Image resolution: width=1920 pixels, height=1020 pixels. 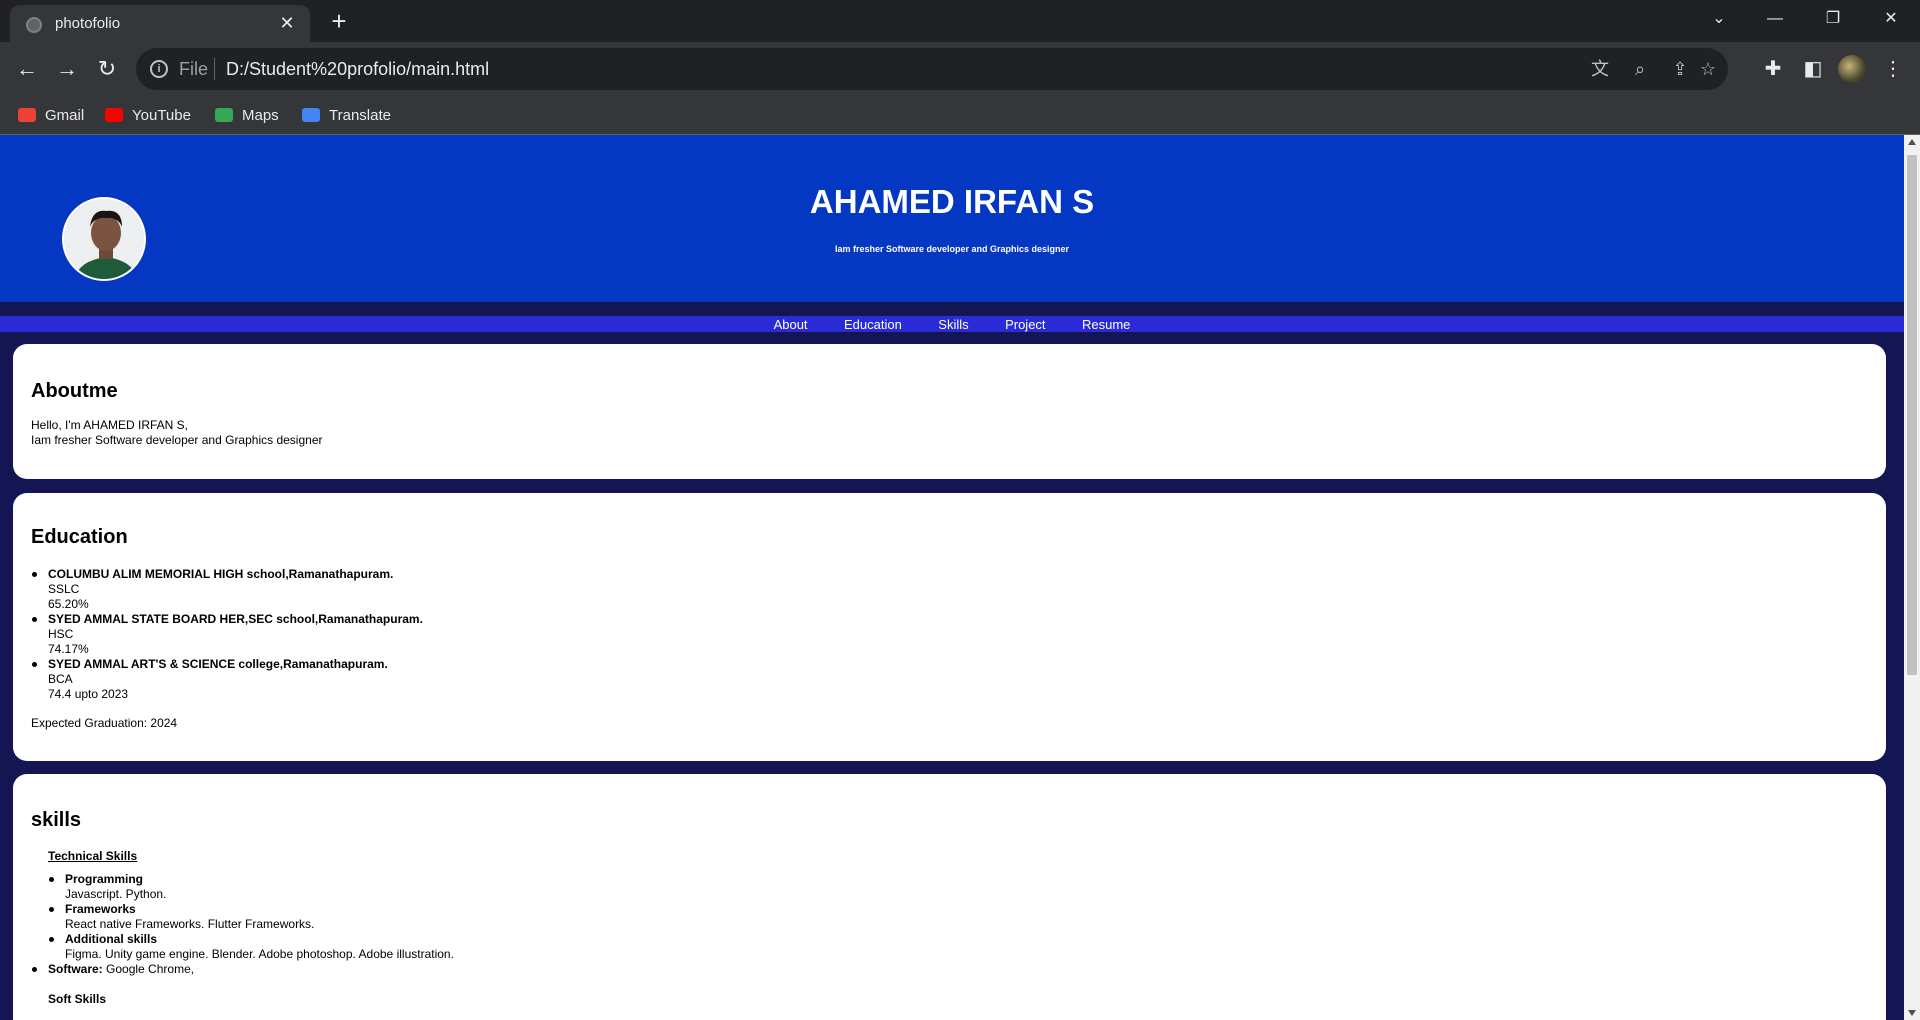 I want to click on active-tab: photofolio ✕, so click(x=160, y=23).